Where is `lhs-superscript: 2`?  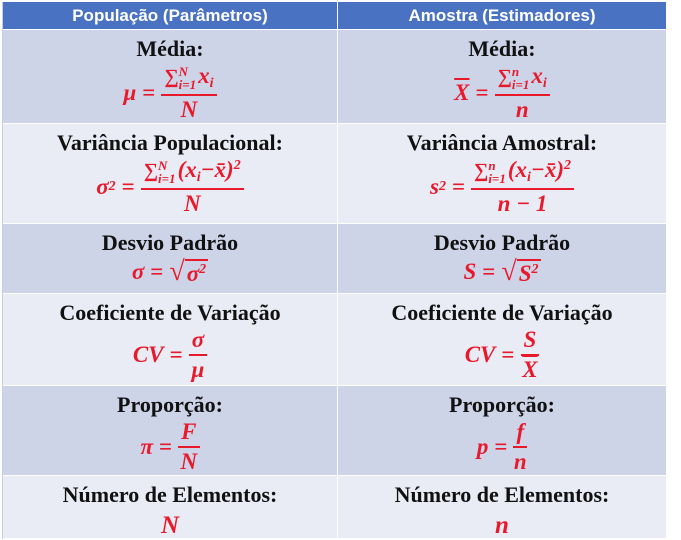
lhs-superscript: 2 is located at coordinates (442, 186).